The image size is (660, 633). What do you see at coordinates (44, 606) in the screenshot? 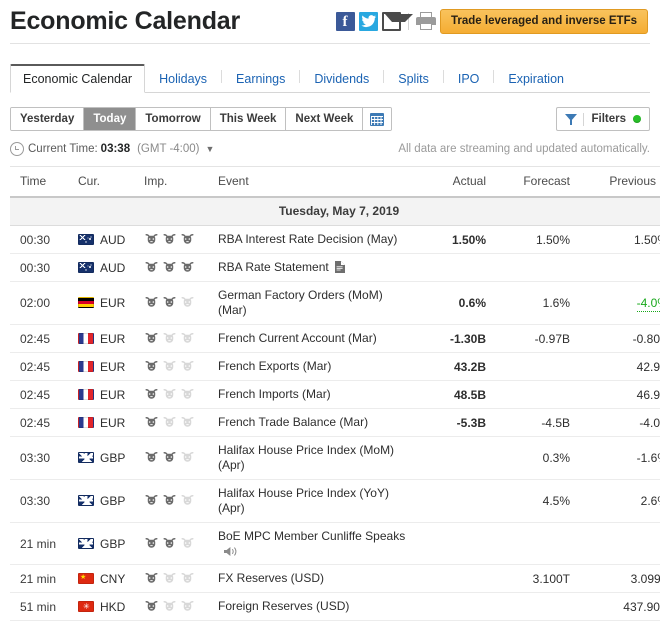
I see `cell-time: 51 min` at bounding box center [44, 606].